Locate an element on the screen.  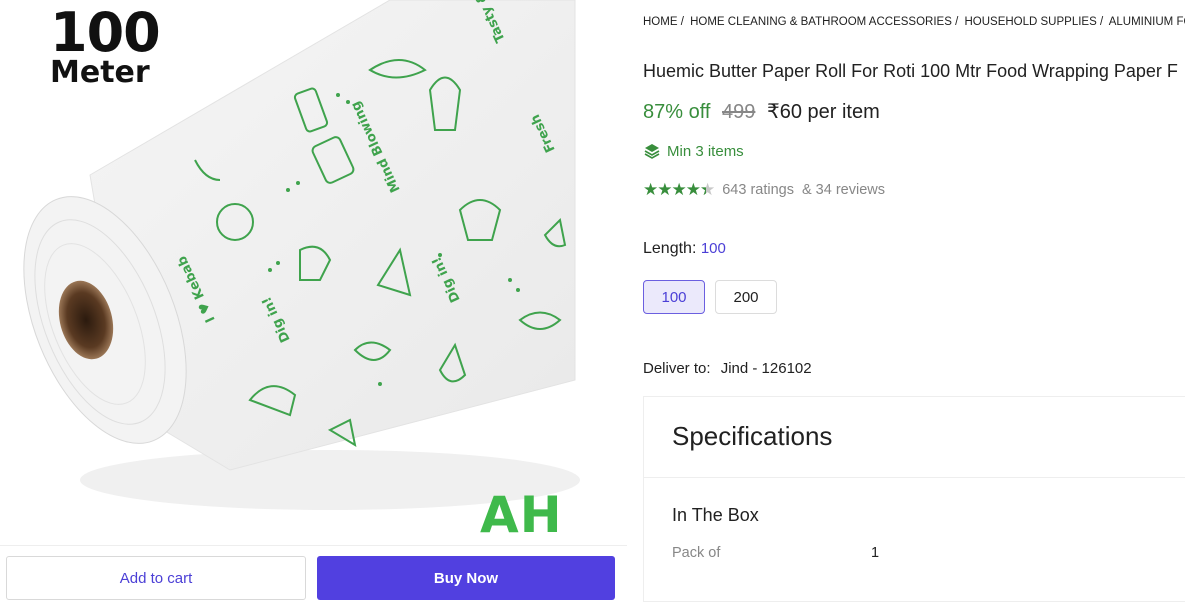
in-the-box-heading: In The Box is located at coordinates (715, 515).